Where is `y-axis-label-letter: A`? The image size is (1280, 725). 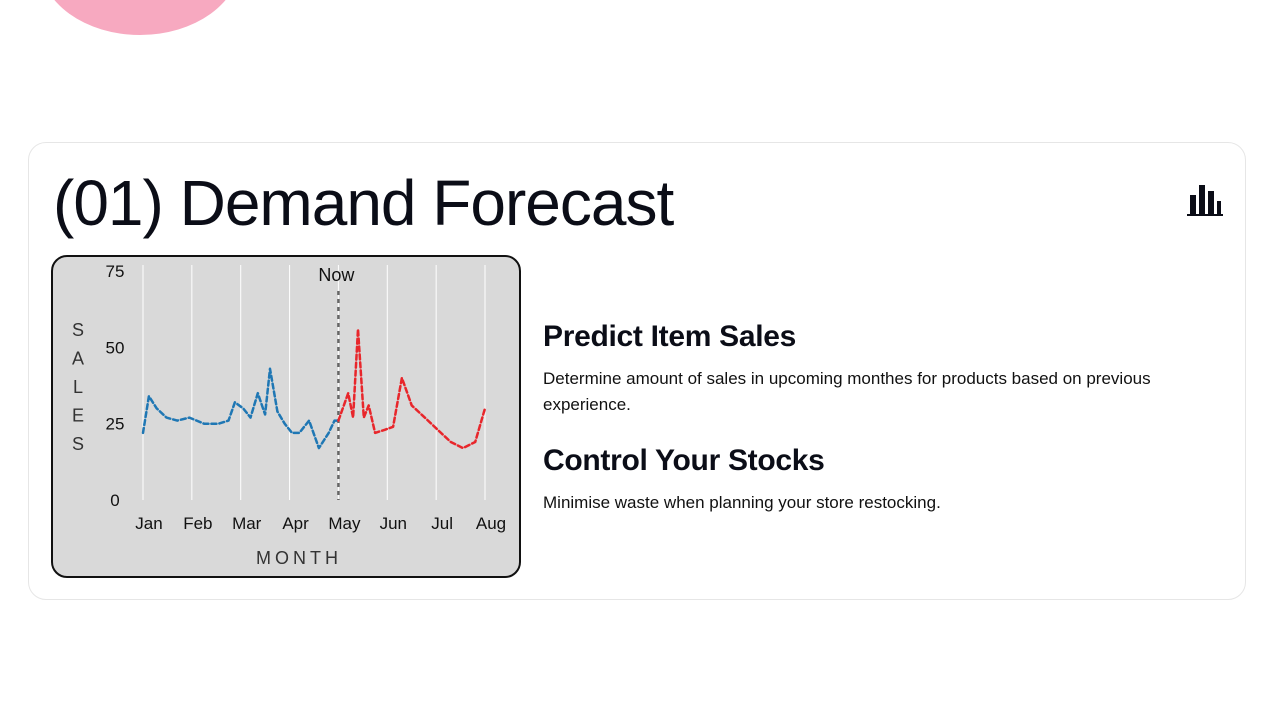 y-axis-label-letter: A is located at coordinates (78, 359).